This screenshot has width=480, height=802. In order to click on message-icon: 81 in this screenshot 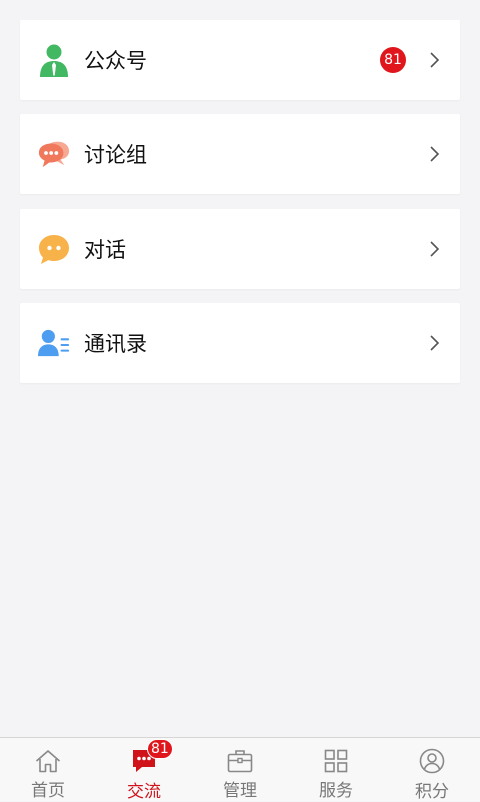, I will do `click(152, 756)`.